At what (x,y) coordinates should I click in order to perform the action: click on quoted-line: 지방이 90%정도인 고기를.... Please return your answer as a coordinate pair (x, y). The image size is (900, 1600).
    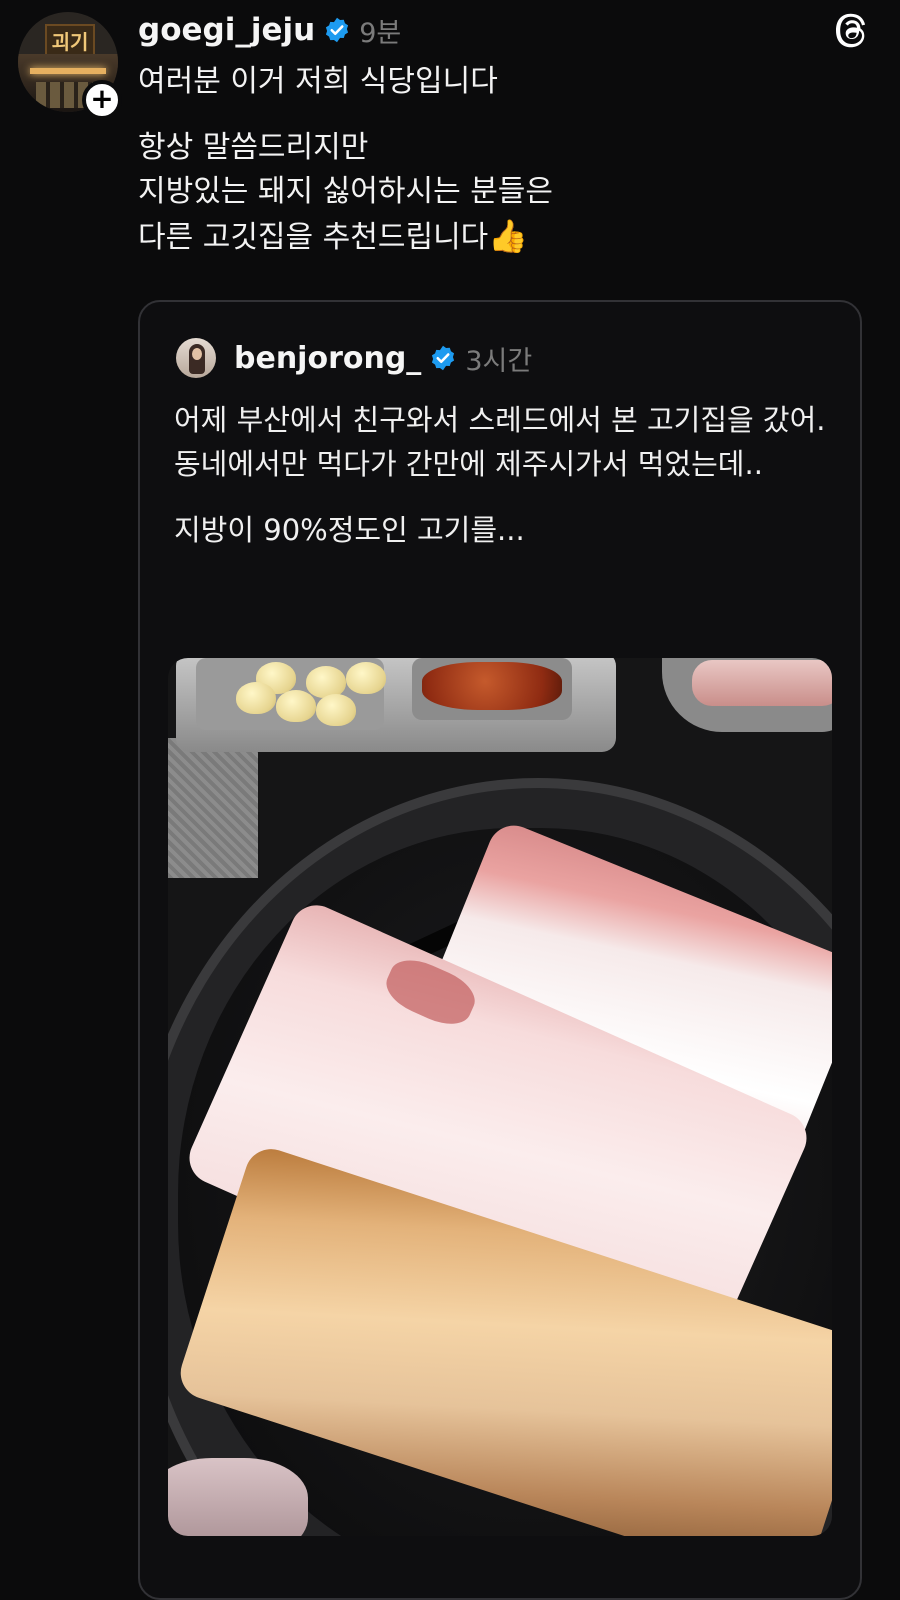
    Looking at the image, I should click on (349, 530).